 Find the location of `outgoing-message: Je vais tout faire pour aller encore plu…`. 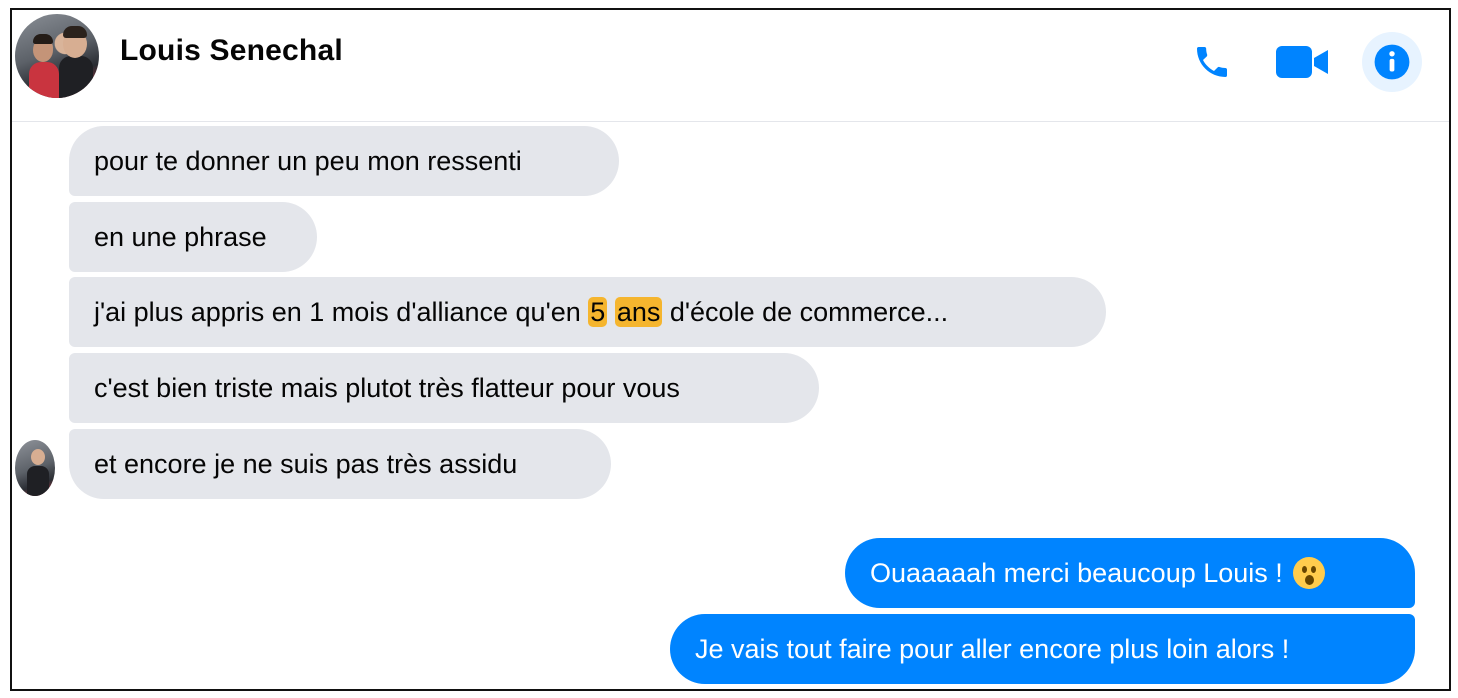

outgoing-message: Je vais tout faire pour aller encore plu… is located at coordinates (1042, 649).